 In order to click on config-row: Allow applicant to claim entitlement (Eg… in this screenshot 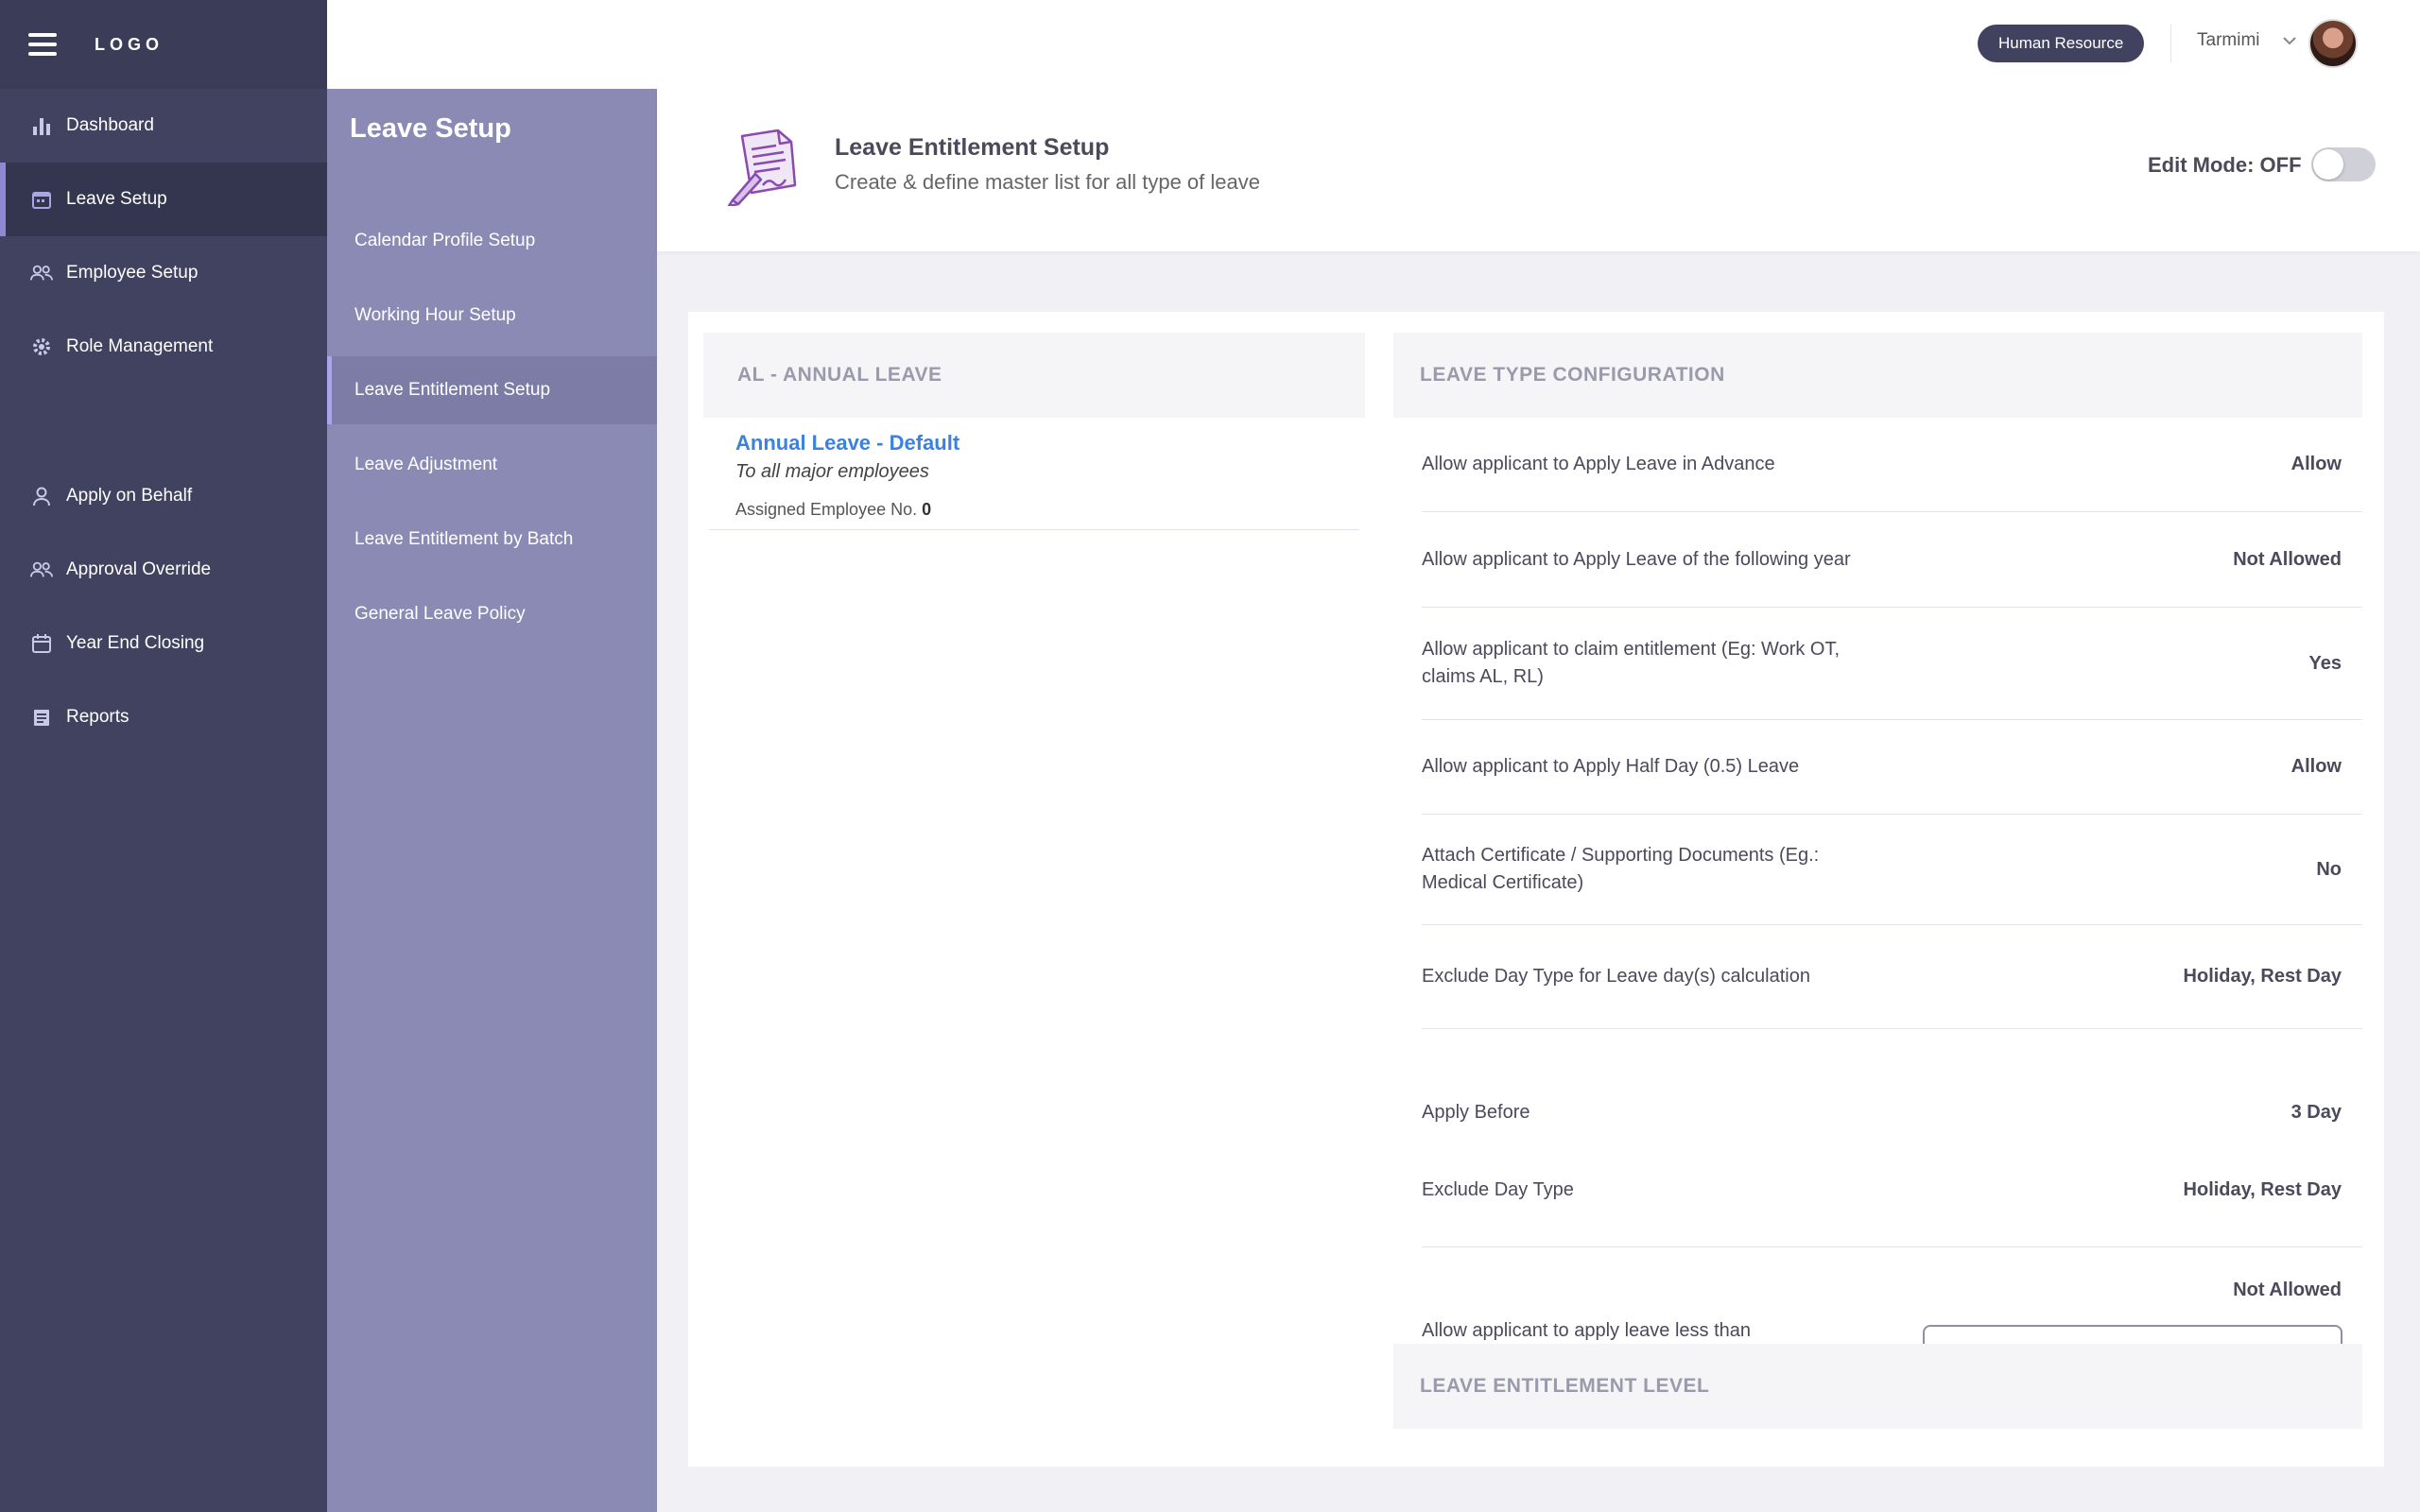, I will do `click(1892, 664)`.